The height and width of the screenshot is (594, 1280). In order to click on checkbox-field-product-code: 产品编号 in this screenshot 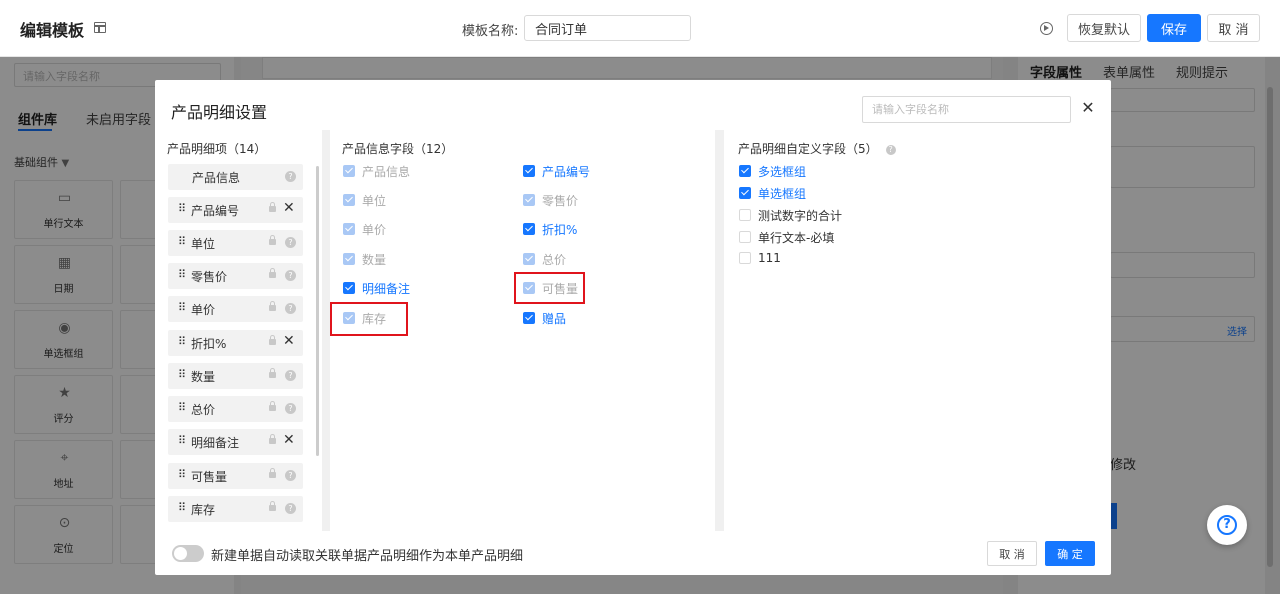, I will do `click(556, 171)`.